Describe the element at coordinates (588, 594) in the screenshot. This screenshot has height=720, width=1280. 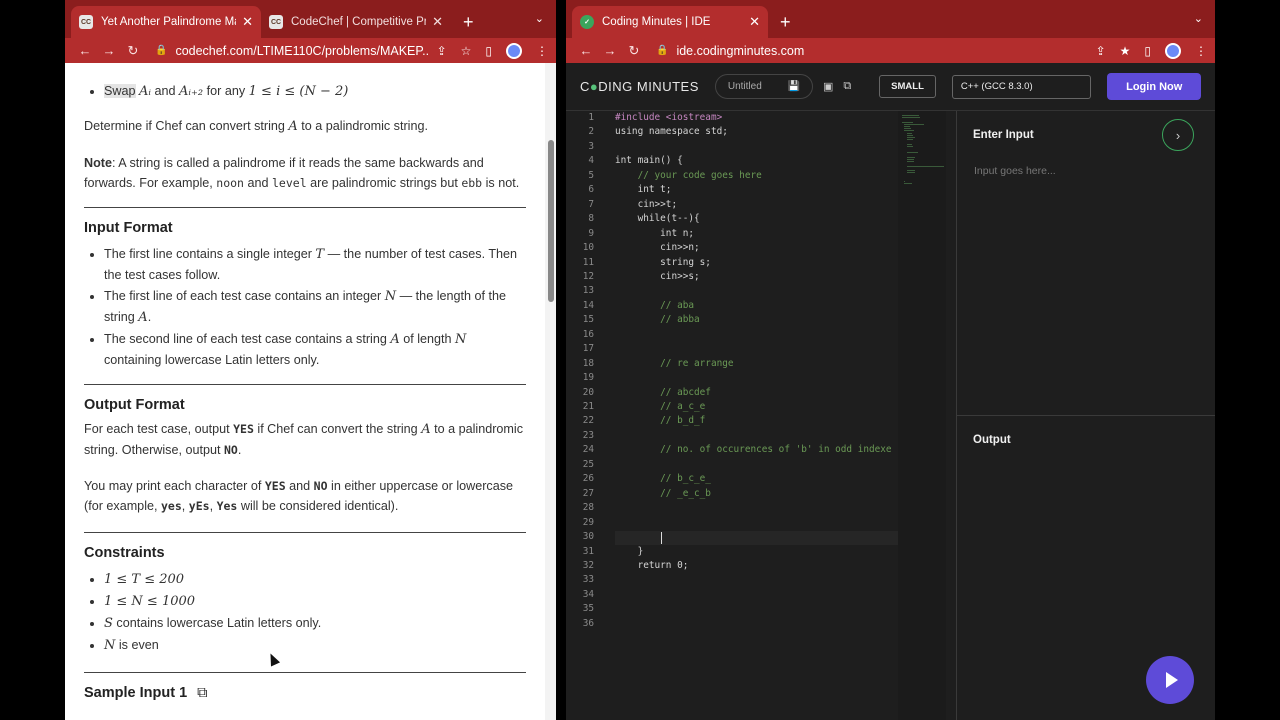
I see `line-number: 34` at that location.